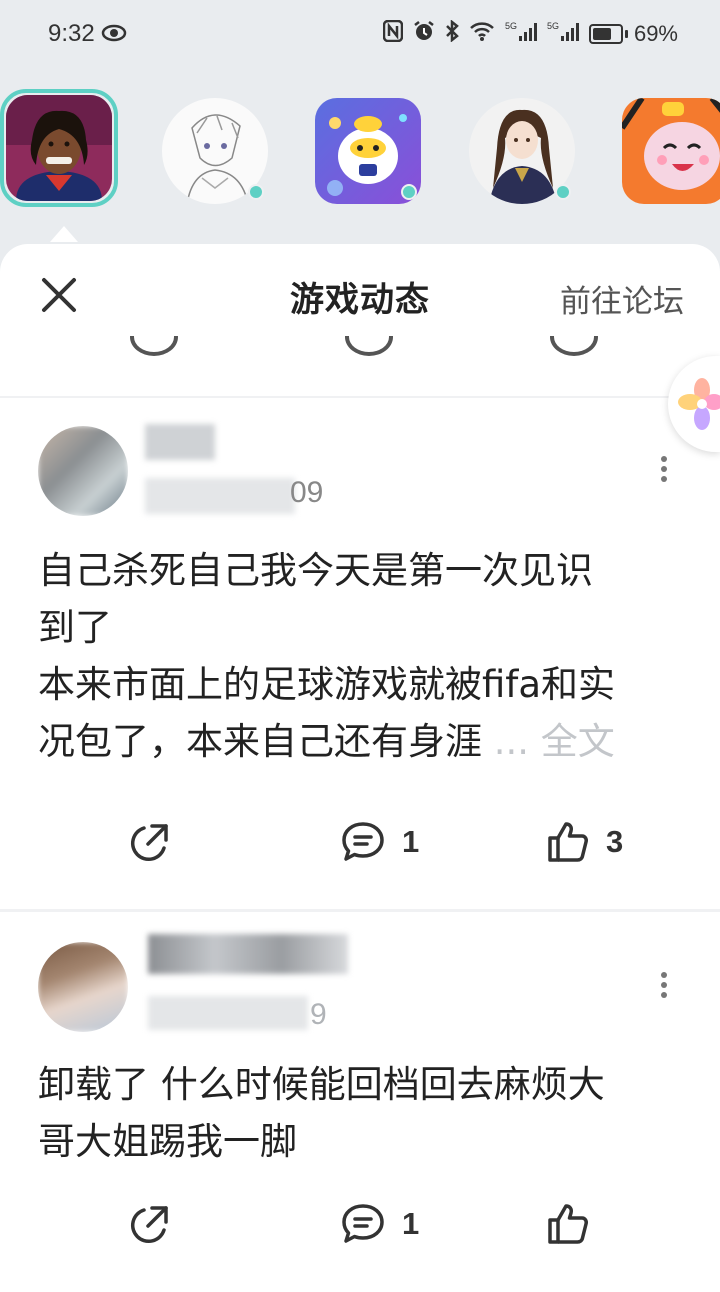 Image resolution: width=720 pixels, height=1292 pixels. Describe the element at coordinates (64, 234) in the screenshot. I see `selection-pointer` at that location.